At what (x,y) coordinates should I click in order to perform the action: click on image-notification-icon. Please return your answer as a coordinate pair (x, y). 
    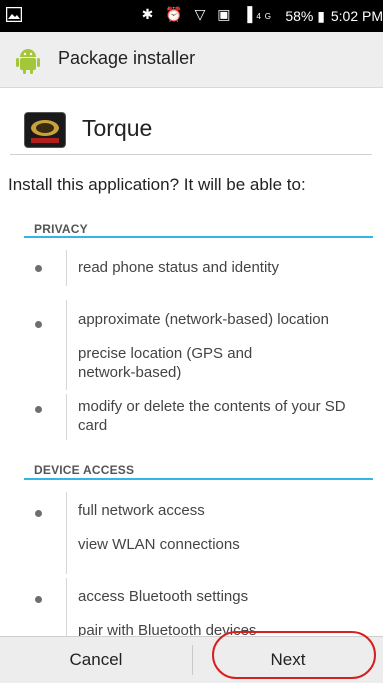
    Looking at the image, I should click on (14, 14).